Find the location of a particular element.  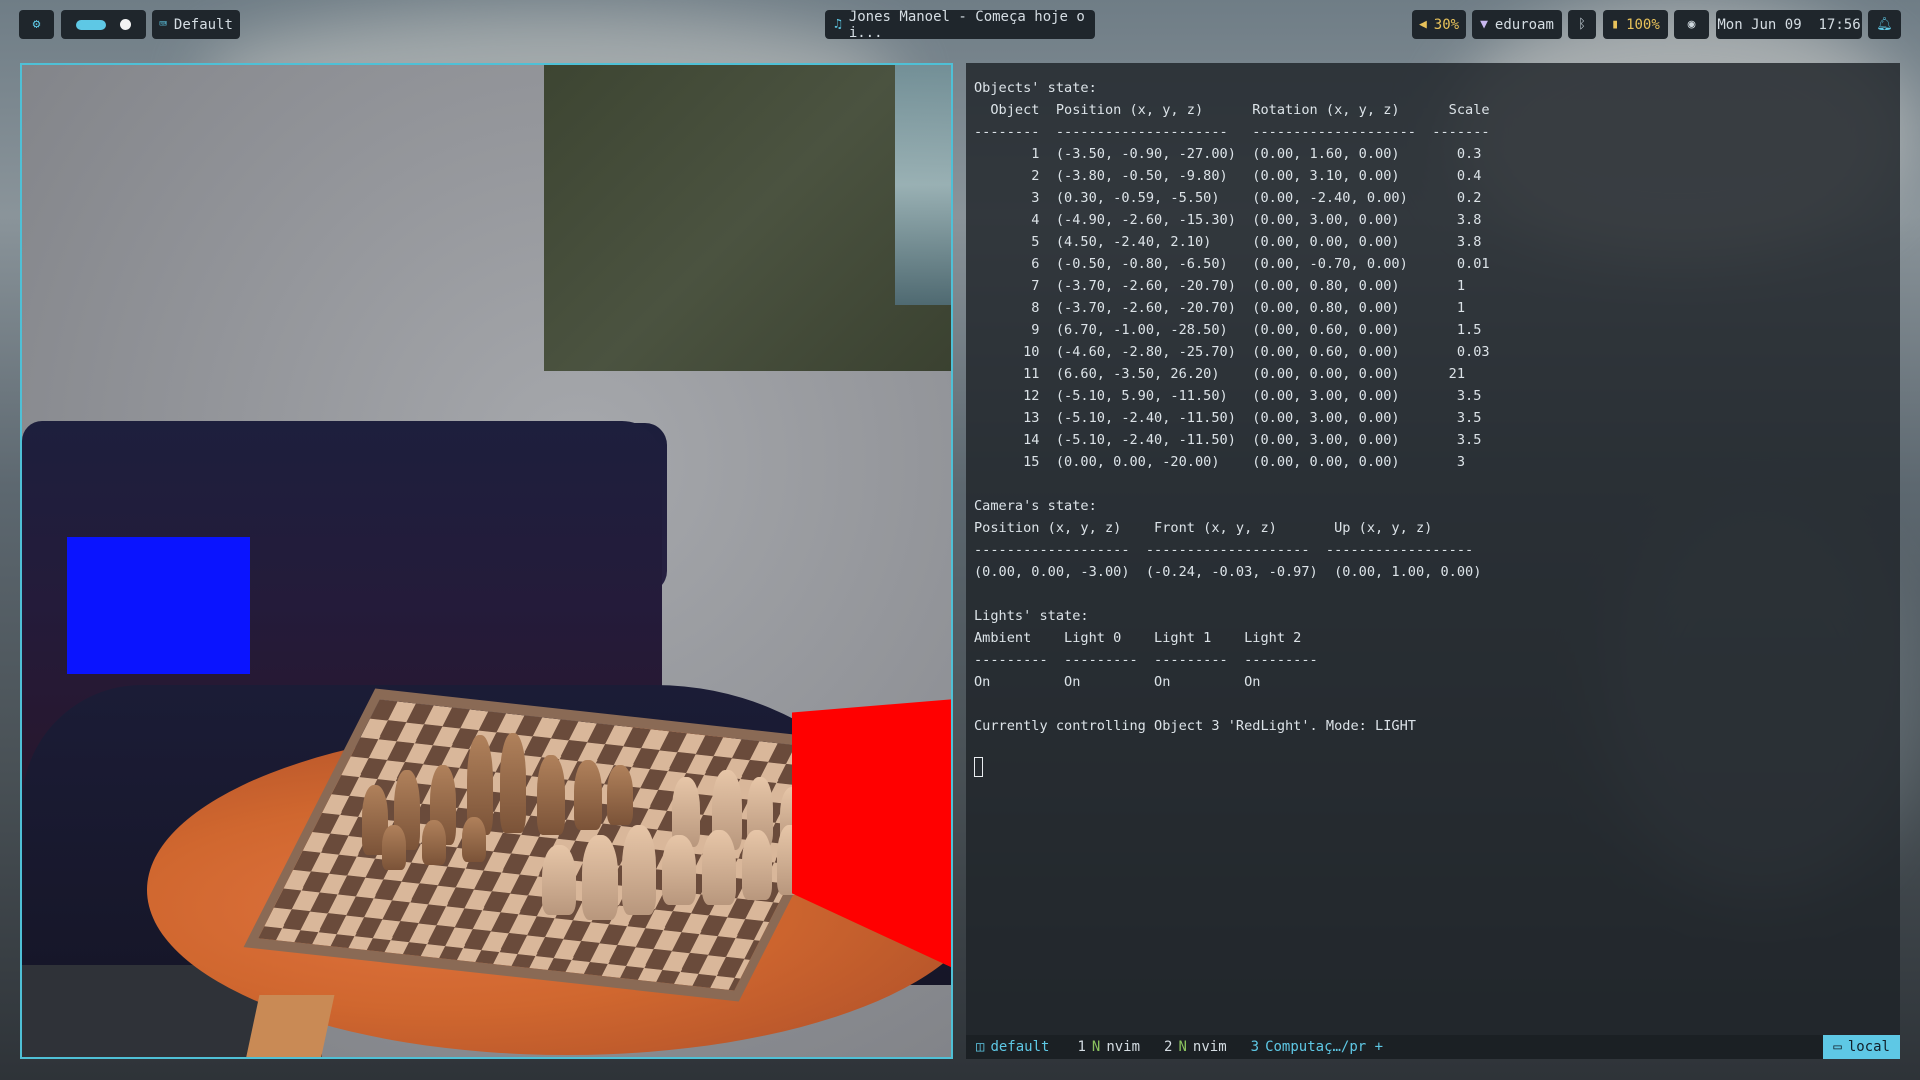

battery-widget: ▮ 100% is located at coordinates (1635, 24).